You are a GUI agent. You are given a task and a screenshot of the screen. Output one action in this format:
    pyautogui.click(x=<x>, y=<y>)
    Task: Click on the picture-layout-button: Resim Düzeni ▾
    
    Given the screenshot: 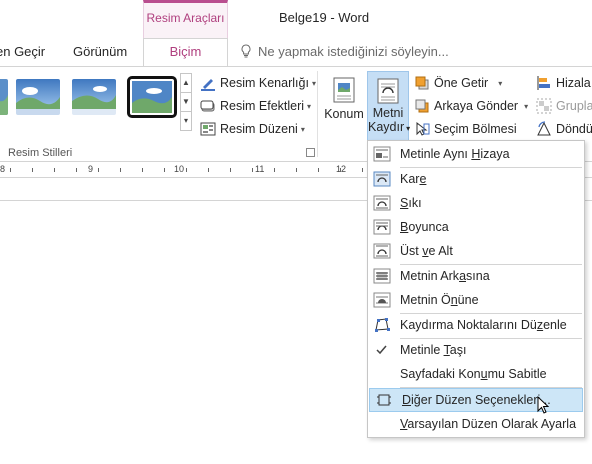 What is the action you would take?
    pyautogui.click(x=252, y=129)
    